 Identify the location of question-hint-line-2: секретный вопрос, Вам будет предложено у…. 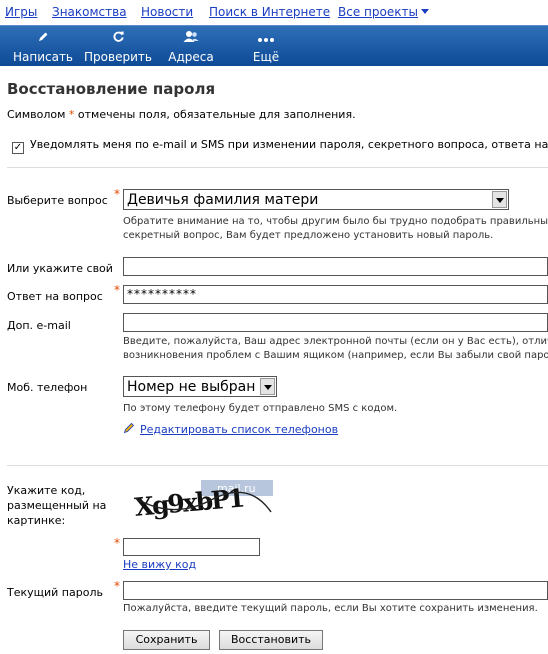
(308, 235).